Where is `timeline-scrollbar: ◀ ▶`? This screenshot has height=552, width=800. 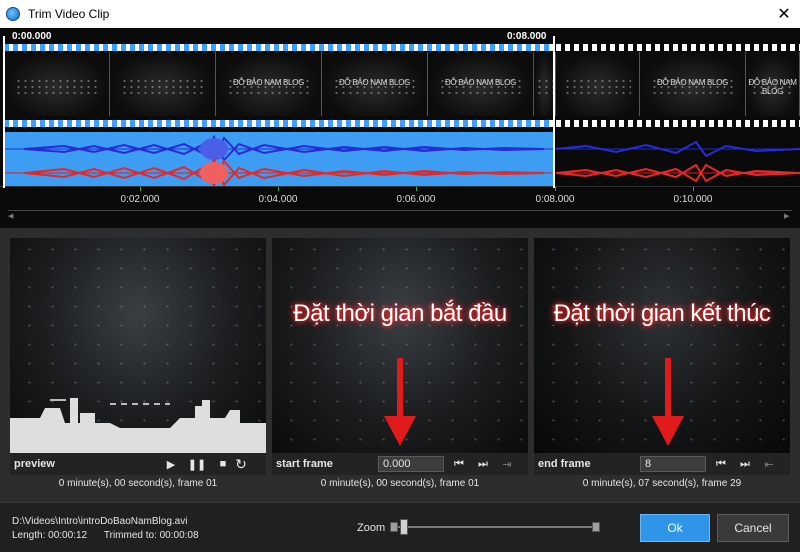 timeline-scrollbar: ◀ ▶ is located at coordinates (400, 215).